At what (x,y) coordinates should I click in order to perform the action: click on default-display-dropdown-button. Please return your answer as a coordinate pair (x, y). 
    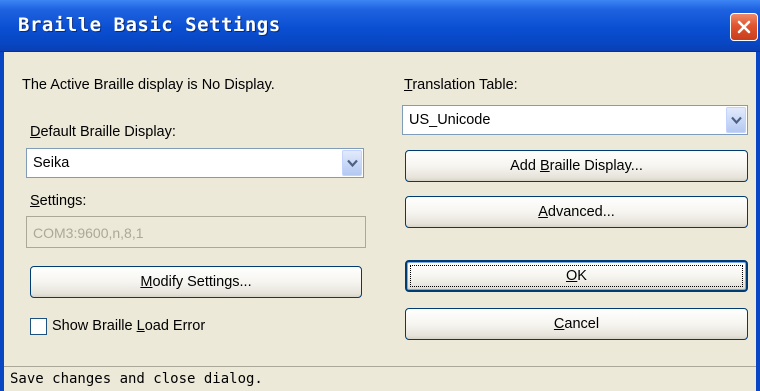
    Looking at the image, I should click on (352, 163).